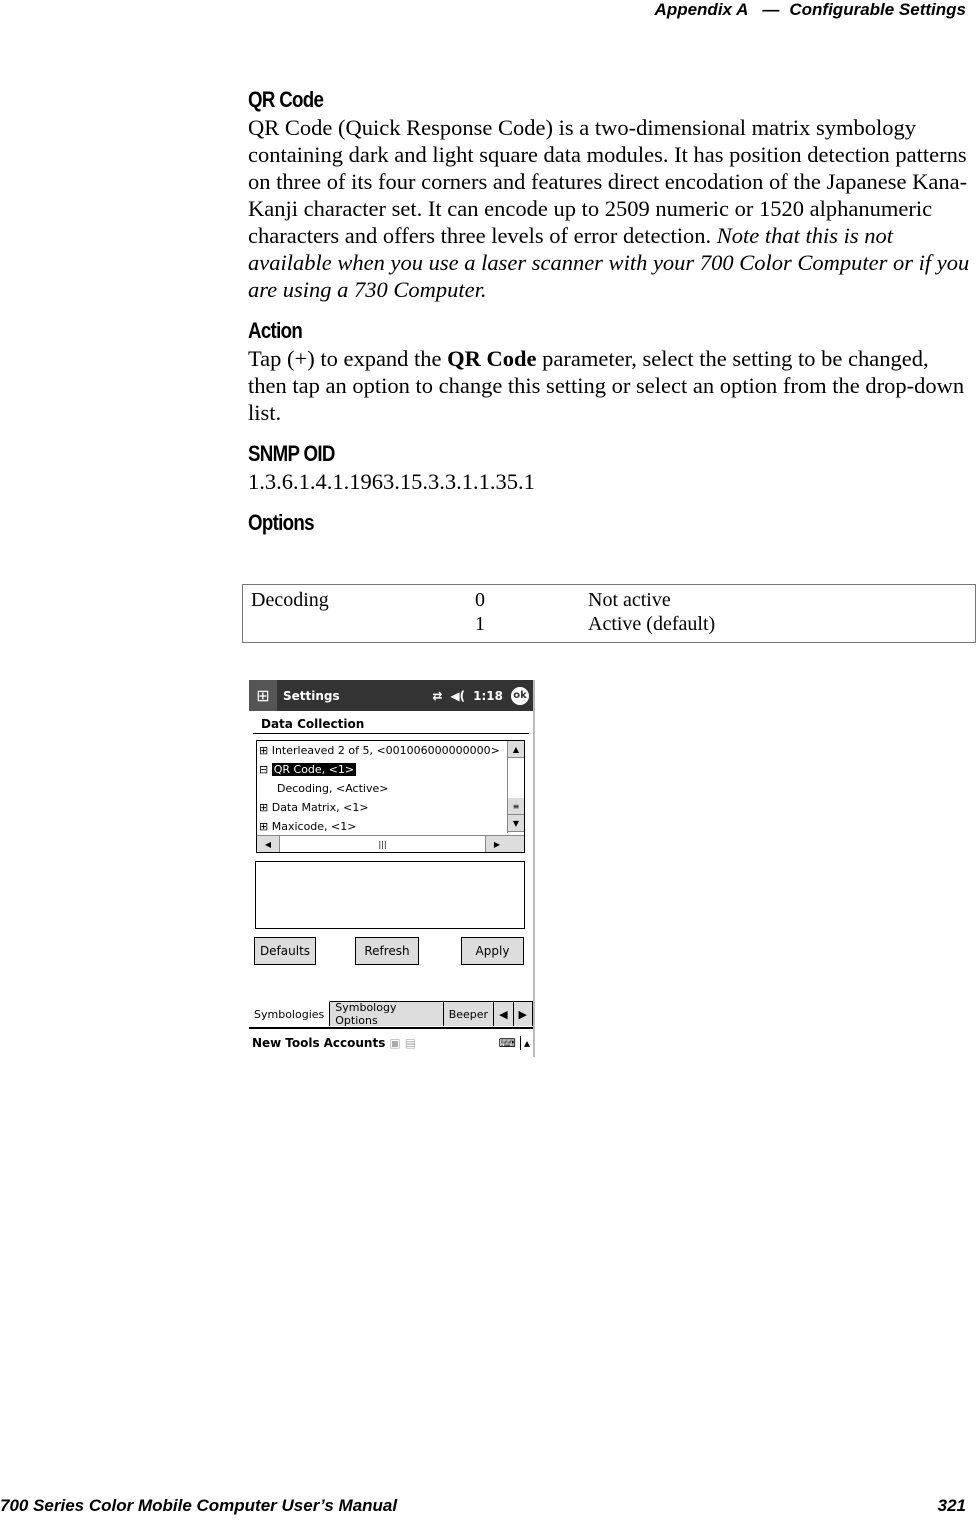 The width and height of the screenshot is (976, 1521). What do you see at coordinates (516, 844) in the screenshot?
I see `scroll-corner` at bounding box center [516, 844].